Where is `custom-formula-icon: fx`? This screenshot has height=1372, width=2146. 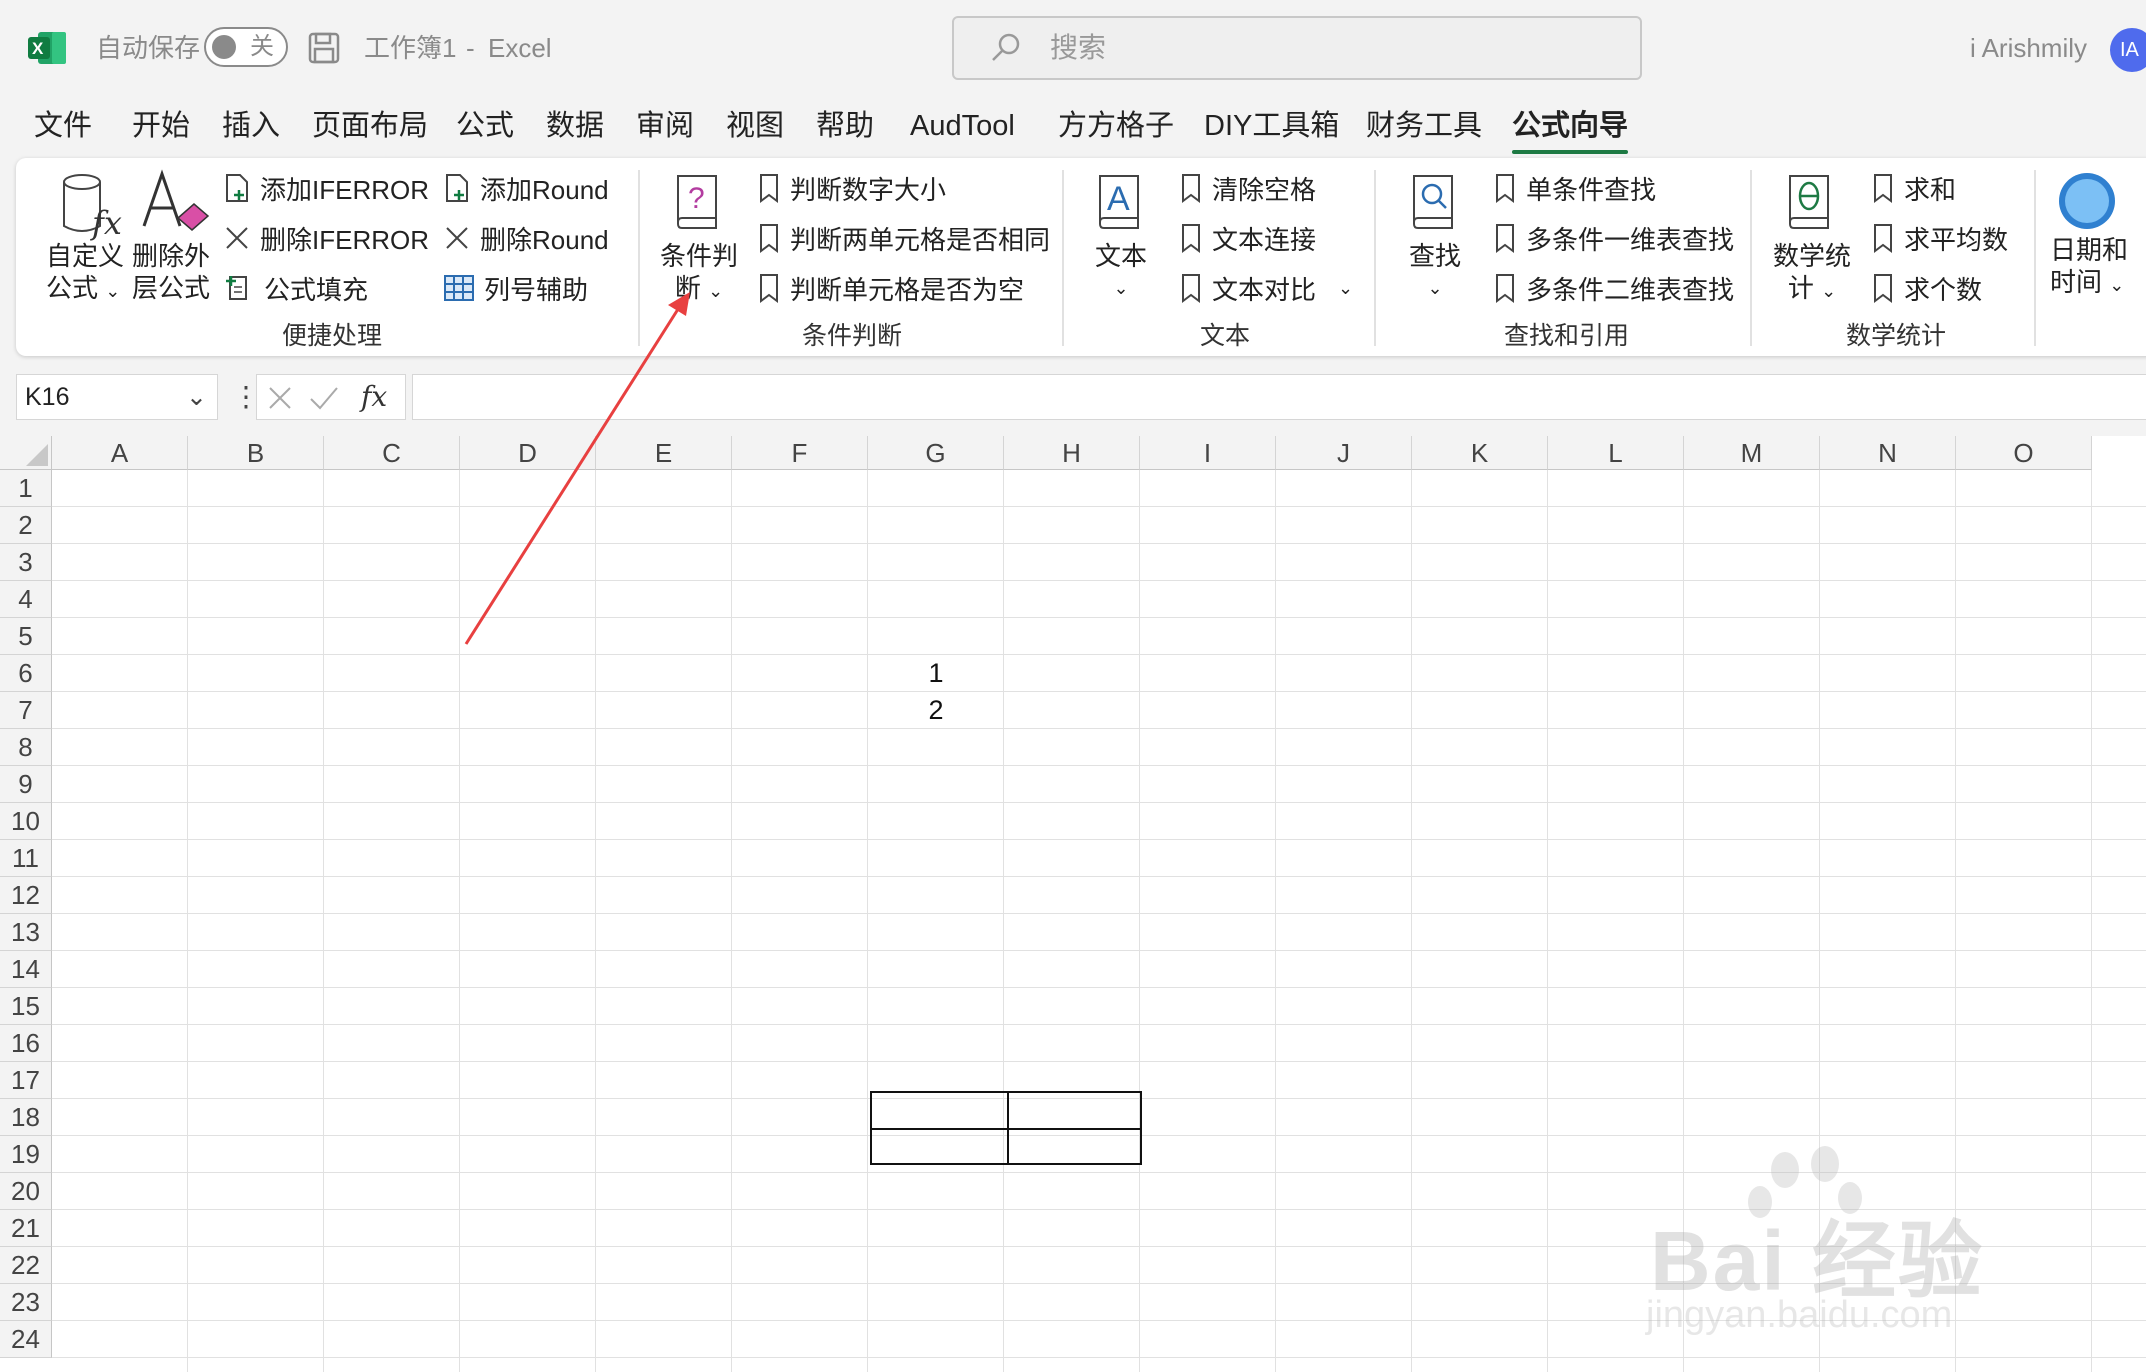 custom-formula-icon: fx is located at coordinates (92, 208).